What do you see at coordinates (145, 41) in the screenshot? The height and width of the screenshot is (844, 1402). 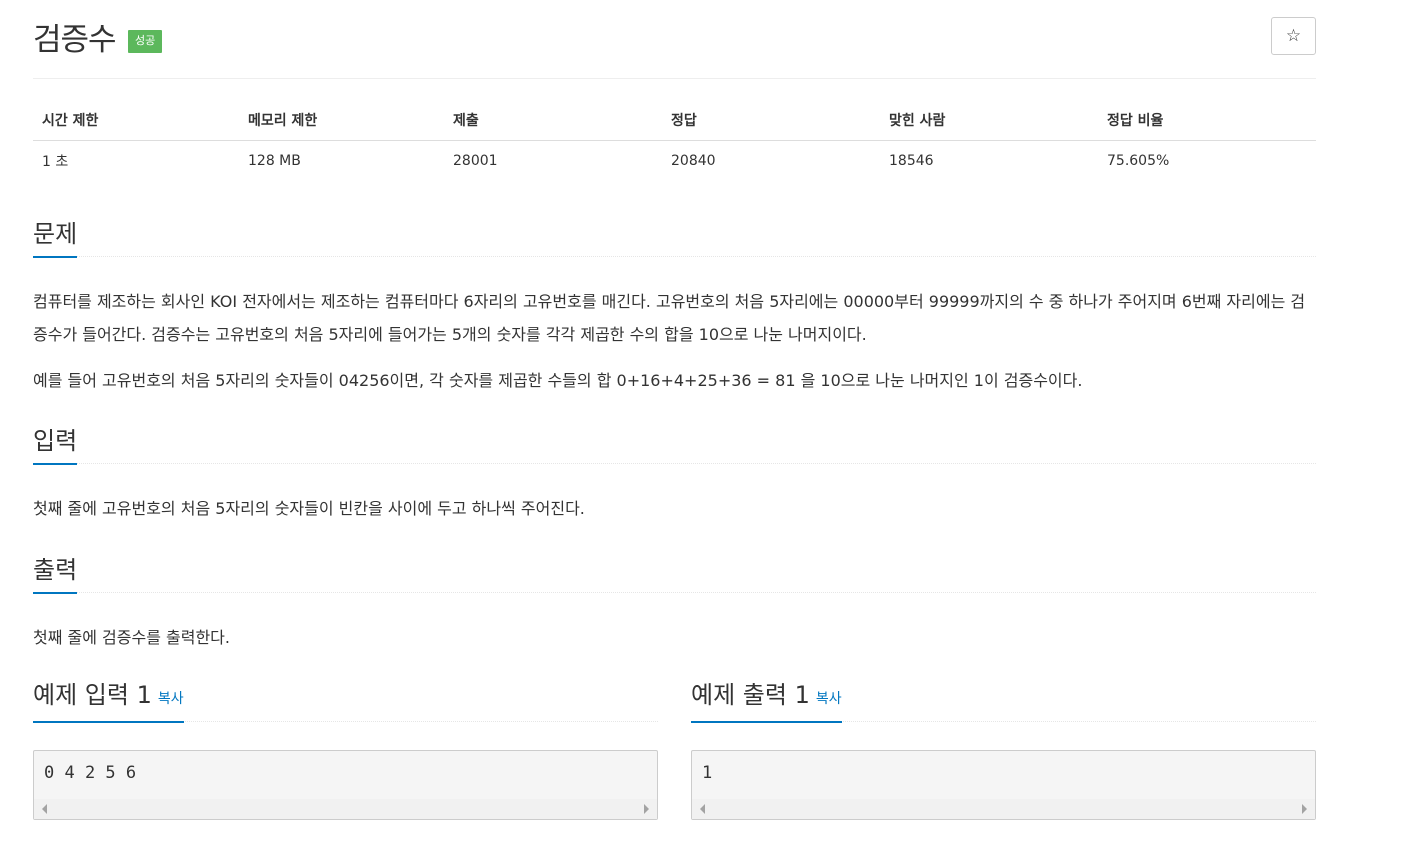 I see `status-badge: 성공` at bounding box center [145, 41].